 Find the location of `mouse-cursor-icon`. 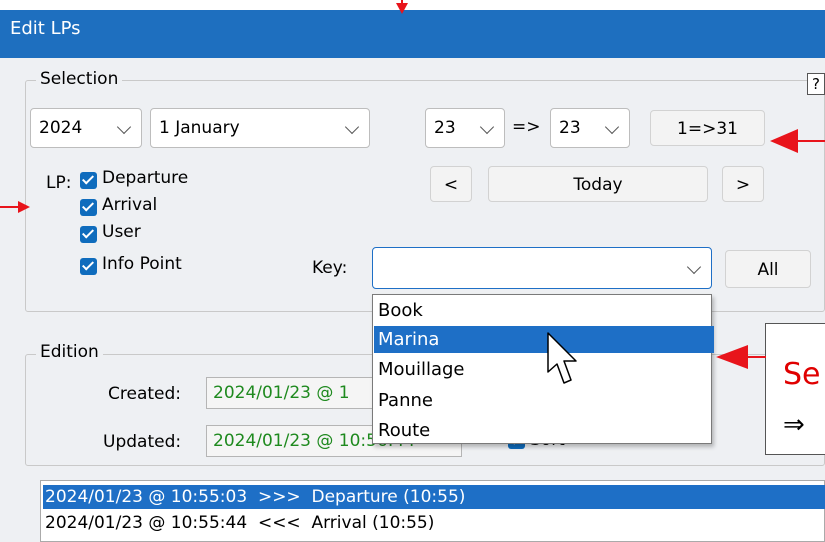

mouse-cursor-icon is located at coordinates (562, 358).